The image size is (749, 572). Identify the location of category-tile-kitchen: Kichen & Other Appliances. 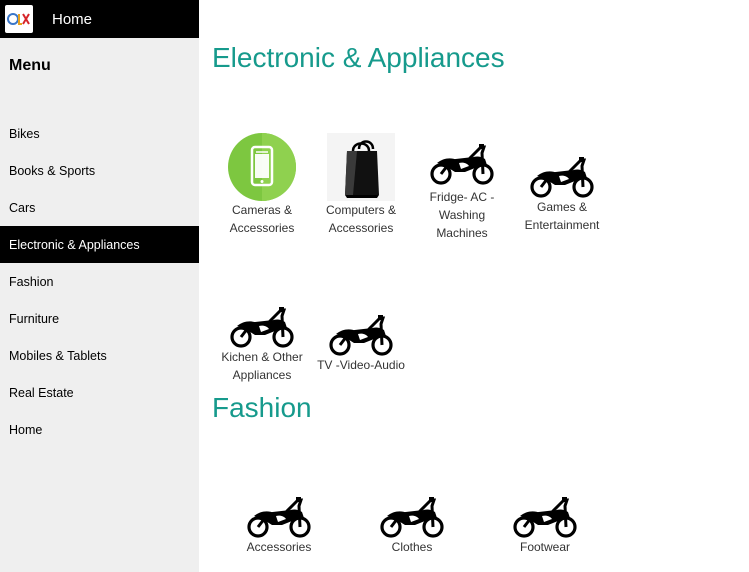
(262, 338).